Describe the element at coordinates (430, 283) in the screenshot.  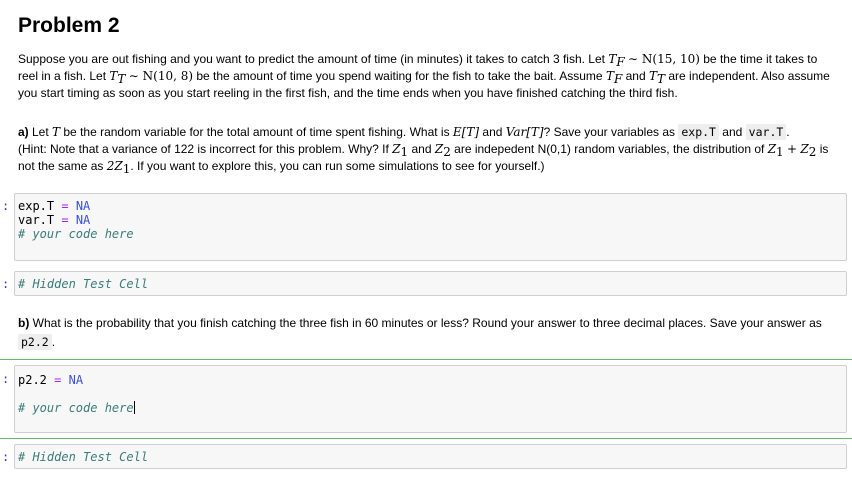
I see `hidden-test-cell-a: # Hidden Test Cell` at that location.